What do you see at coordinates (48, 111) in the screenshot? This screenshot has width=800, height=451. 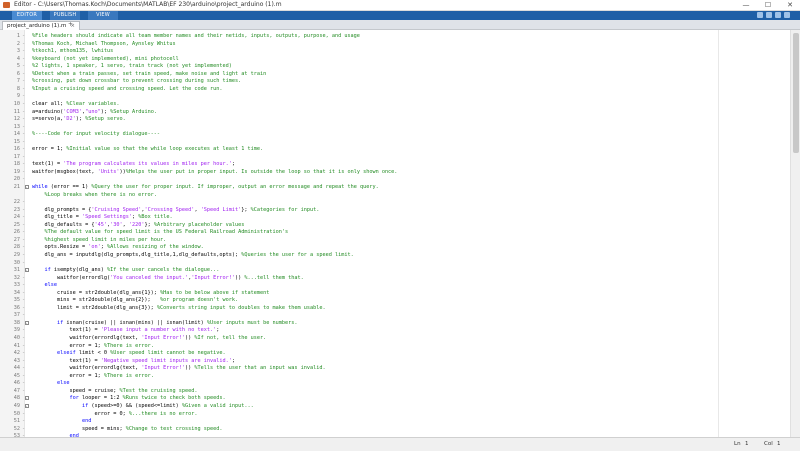 I see `code-token-code: a=arduino(` at bounding box center [48, 111].